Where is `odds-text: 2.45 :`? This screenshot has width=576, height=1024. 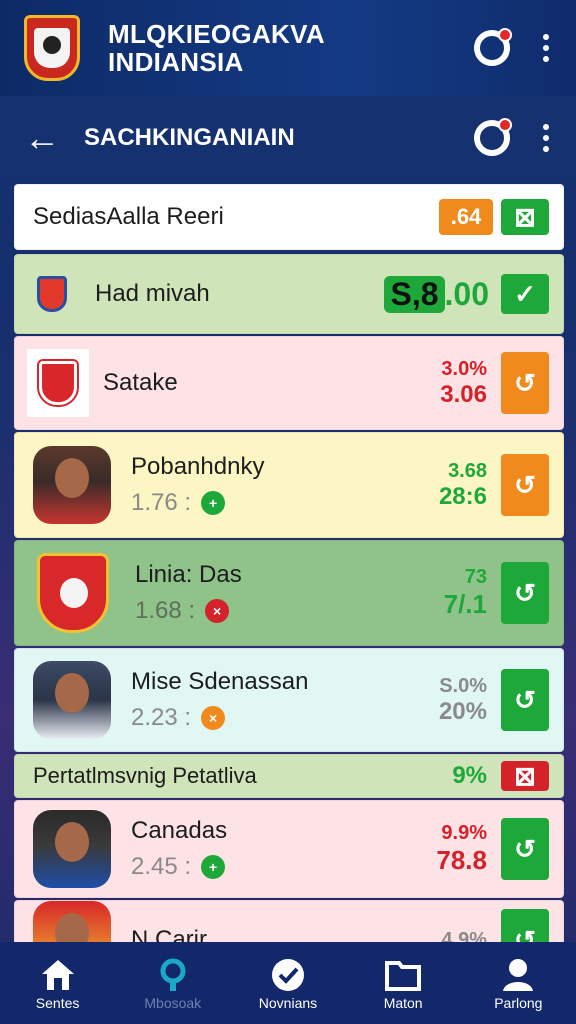 odds-text: 2.45 : is located at coordinates (161, 866).